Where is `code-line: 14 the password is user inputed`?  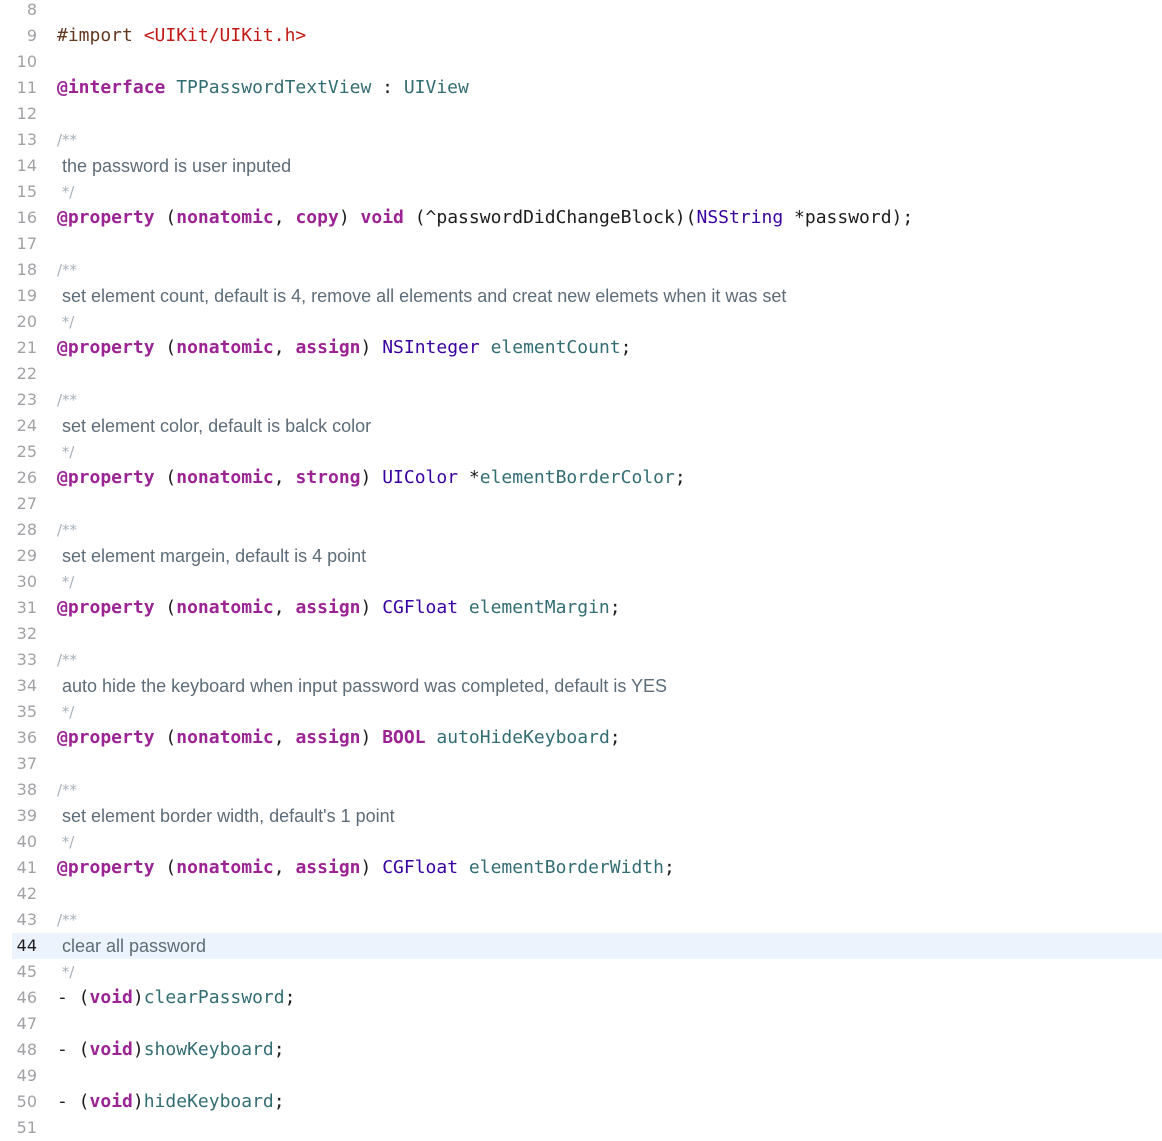 code-line: 14 the password is user inputed is located at coordinates (581, 166).